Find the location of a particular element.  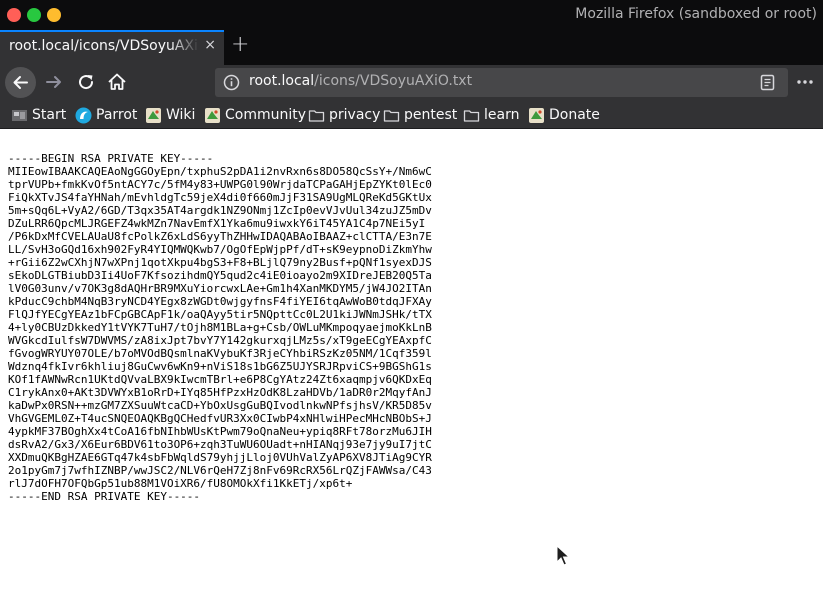

text-line: -----END RSA PRIVATE KEY----- is located at coordinates (104, 496).